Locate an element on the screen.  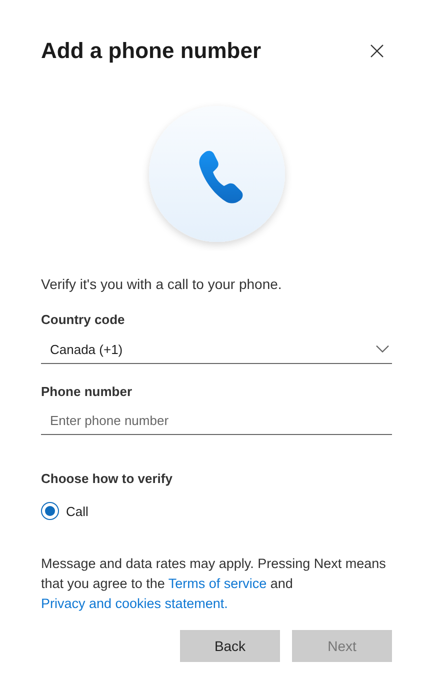
dialog-button: Back is located at coordinates (230, 646).